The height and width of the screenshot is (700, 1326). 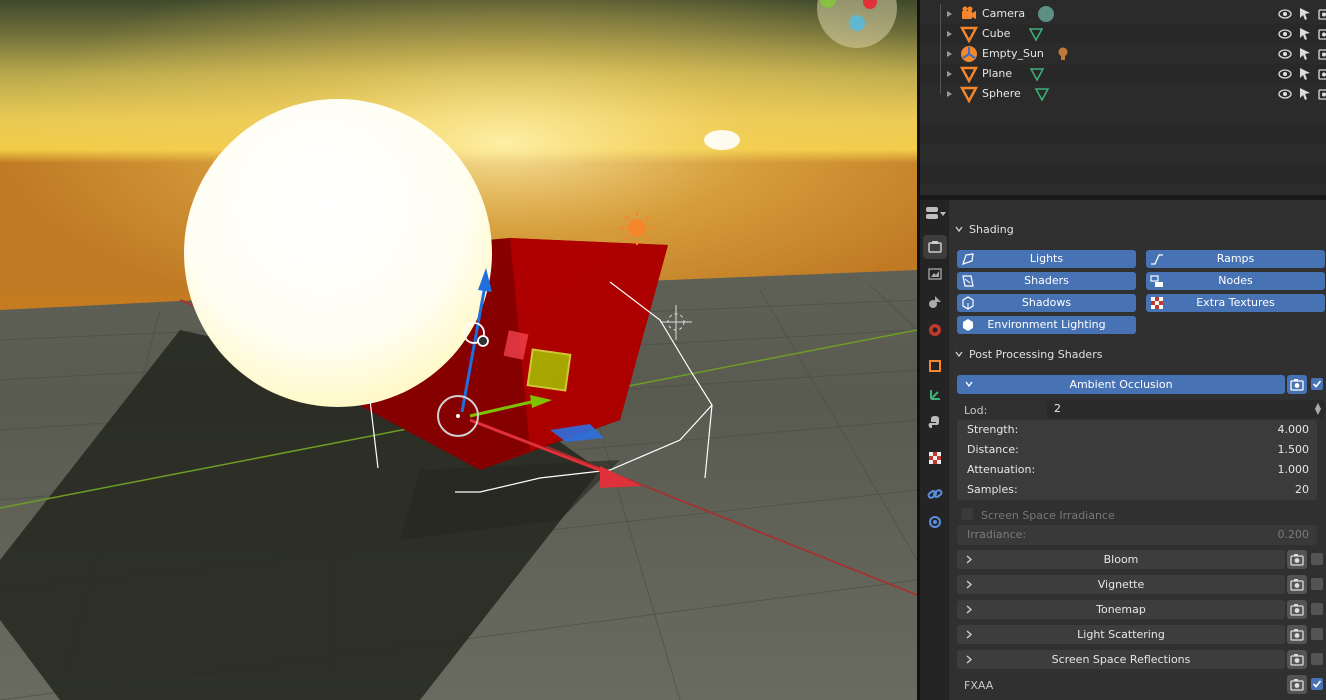 I want to click on bloom-header: Bloom, so click(x=1121, y=559).